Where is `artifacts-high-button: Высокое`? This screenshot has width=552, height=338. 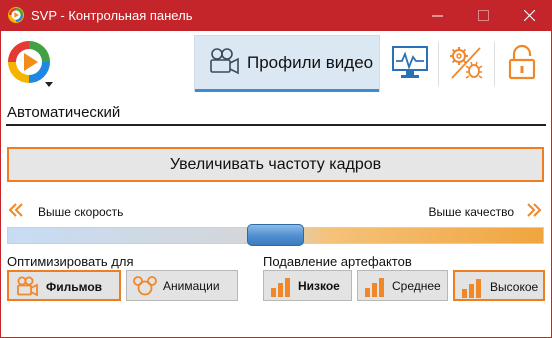 artifacts-high-button: Высокое is located at coordinates (499, 285).